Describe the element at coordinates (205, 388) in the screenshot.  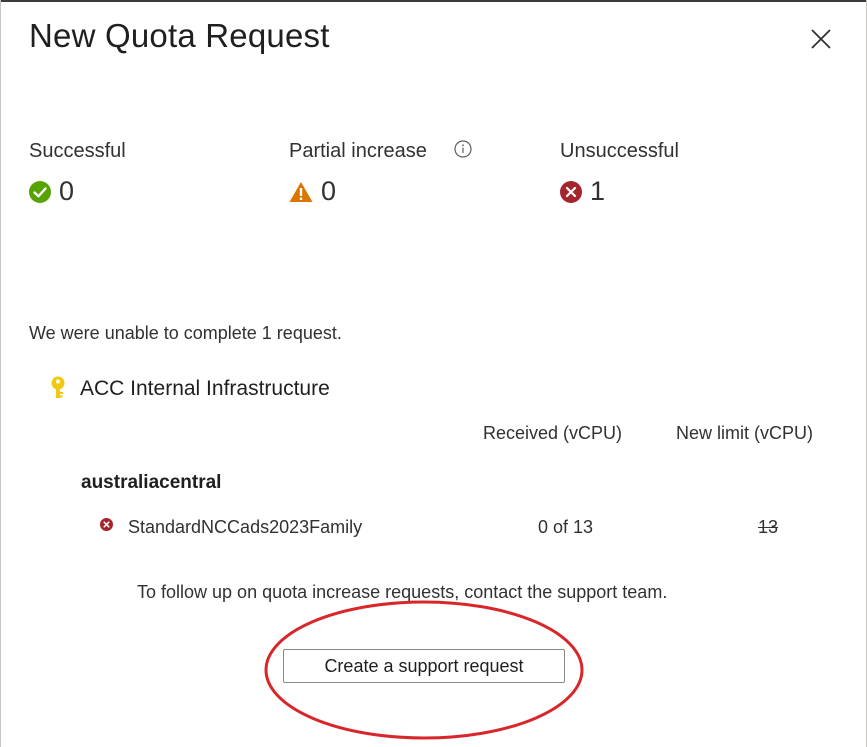
I see `subscription-name: ACC Internal Infrastructure` at that location.